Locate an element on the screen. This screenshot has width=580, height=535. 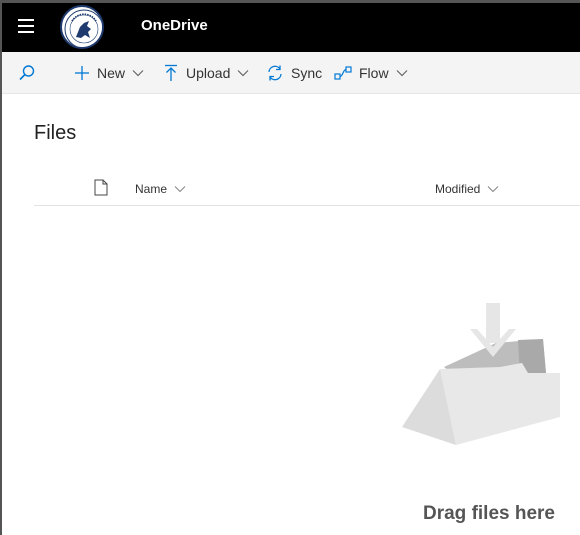
flow-icon is located at coordinates (343, 73).